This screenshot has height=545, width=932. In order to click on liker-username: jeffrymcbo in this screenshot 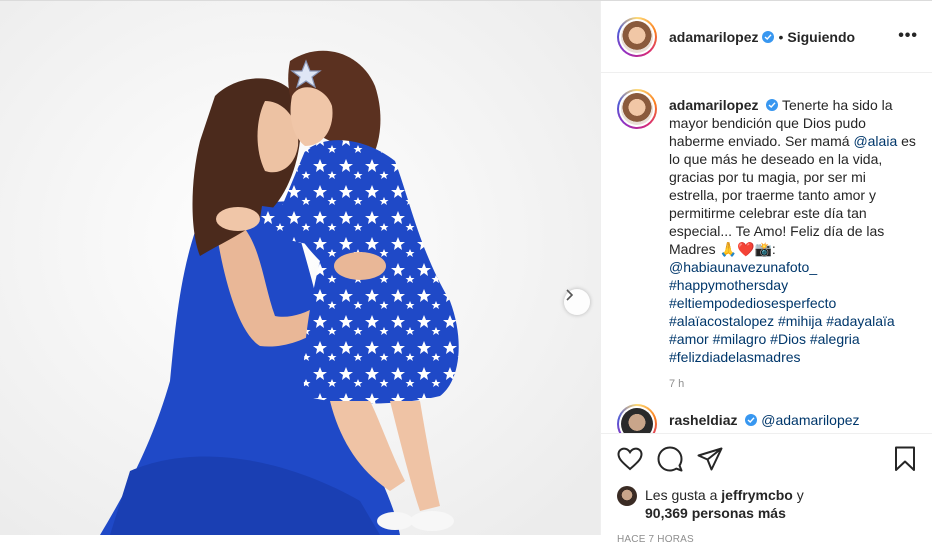, I will do `click(757, 495)`.